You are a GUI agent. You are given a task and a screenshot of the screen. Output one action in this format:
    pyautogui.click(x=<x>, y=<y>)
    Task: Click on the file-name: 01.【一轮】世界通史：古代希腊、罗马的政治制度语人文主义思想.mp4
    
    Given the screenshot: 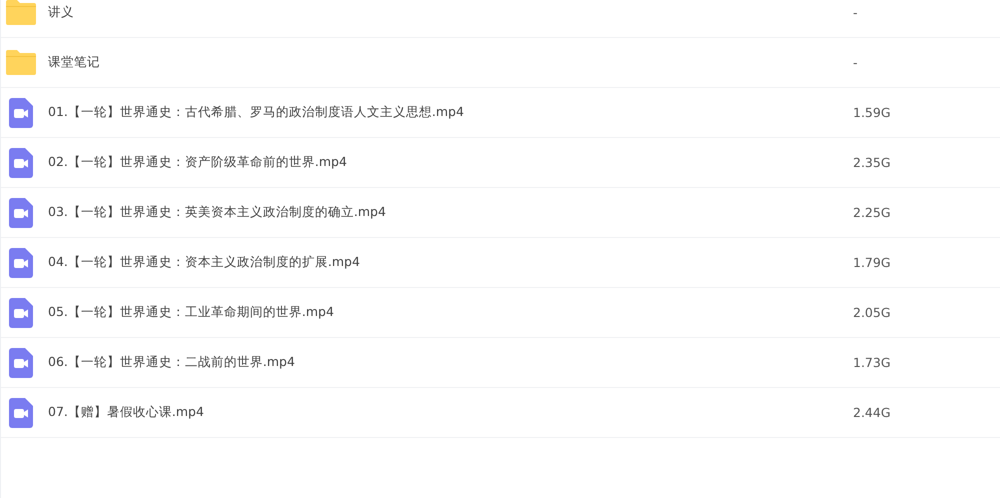 What is the action you would take?
    pyautogui.click(x=450, y=112)
    